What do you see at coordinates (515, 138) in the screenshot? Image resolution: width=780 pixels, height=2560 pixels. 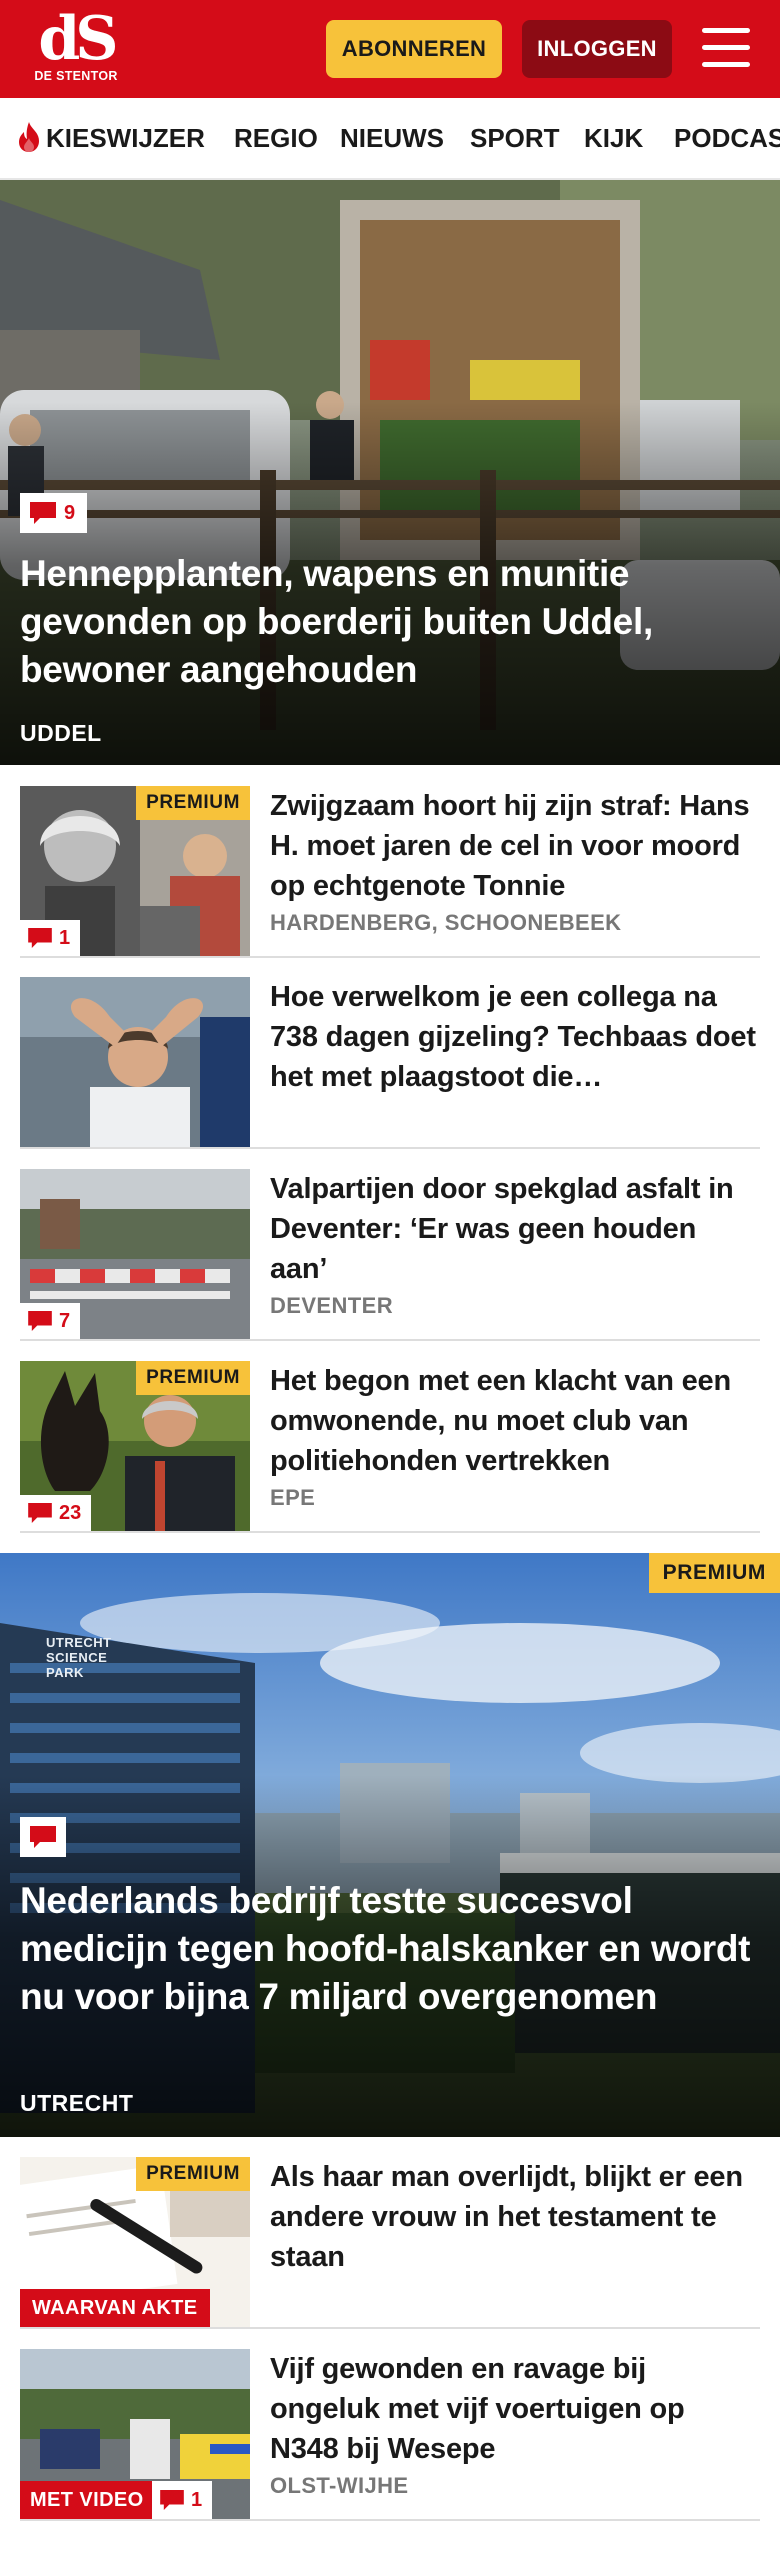 I see `nav-item-sport: SPORT` at bounding box center [515, 138].